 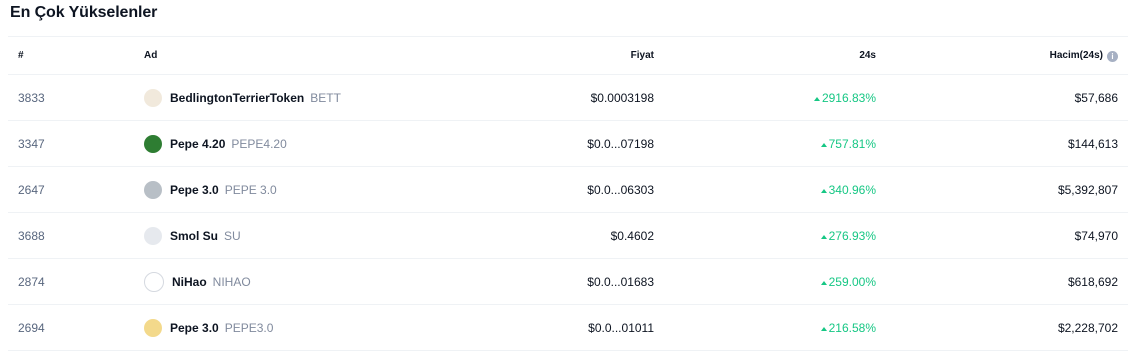 I want to click on coin-name: NiHao, so click(x=189, y=282).